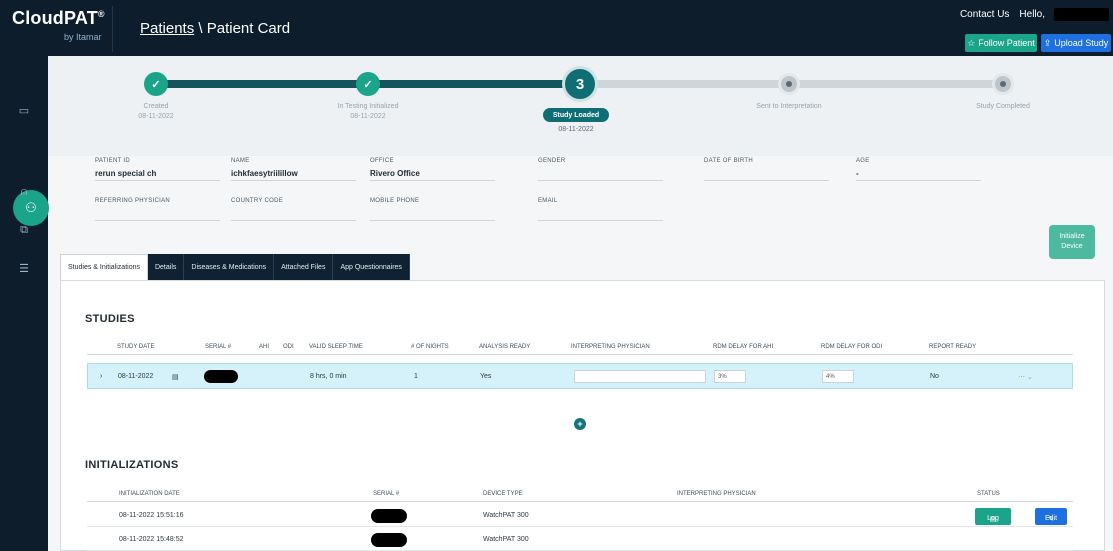 This screenshot has height=551, width=1113. Describe the element at coordinates (430, 347) in the screenshot. I see `col-nights: # of Nights` at that location.